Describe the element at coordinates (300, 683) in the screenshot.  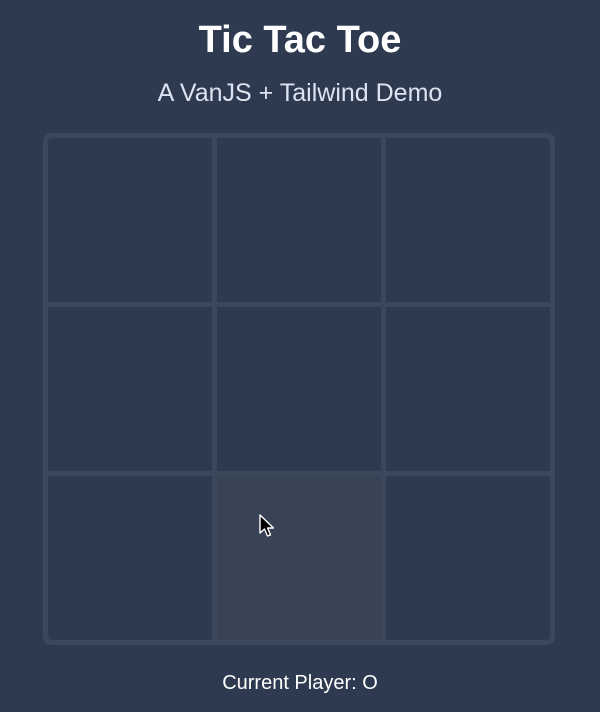
I see `current-player-status: Current Player: O` at that location.